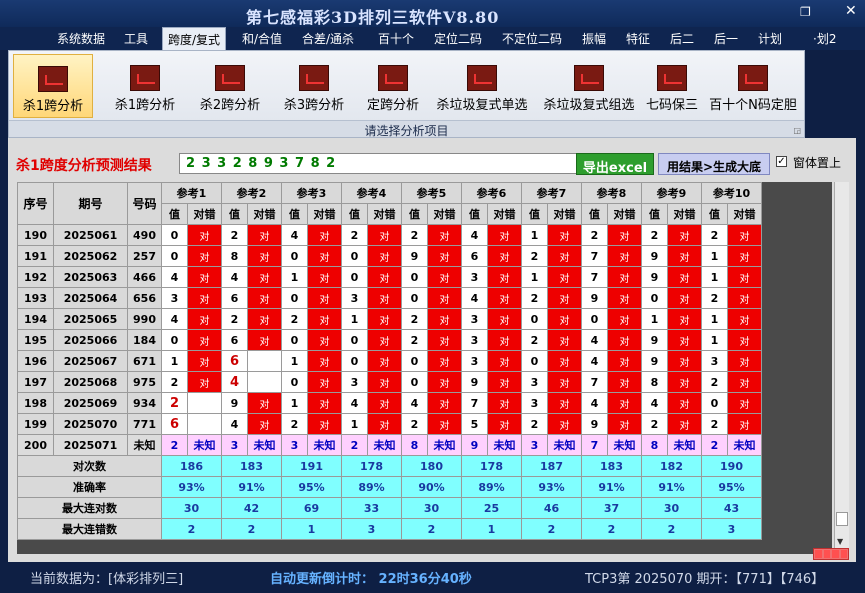 The image size is (865, 593). What do you see at coordinates (389, 529) in the screenshot?
I see `stats-row: 最大连错数 2 2 1 3 2 1 2 2 2 3` at bounding box center [389, 529].